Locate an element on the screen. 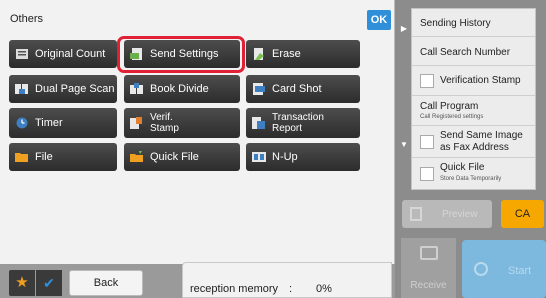 This screenshot has width=546, height=298. quick-file-icon is located at coordinates (136, 156).